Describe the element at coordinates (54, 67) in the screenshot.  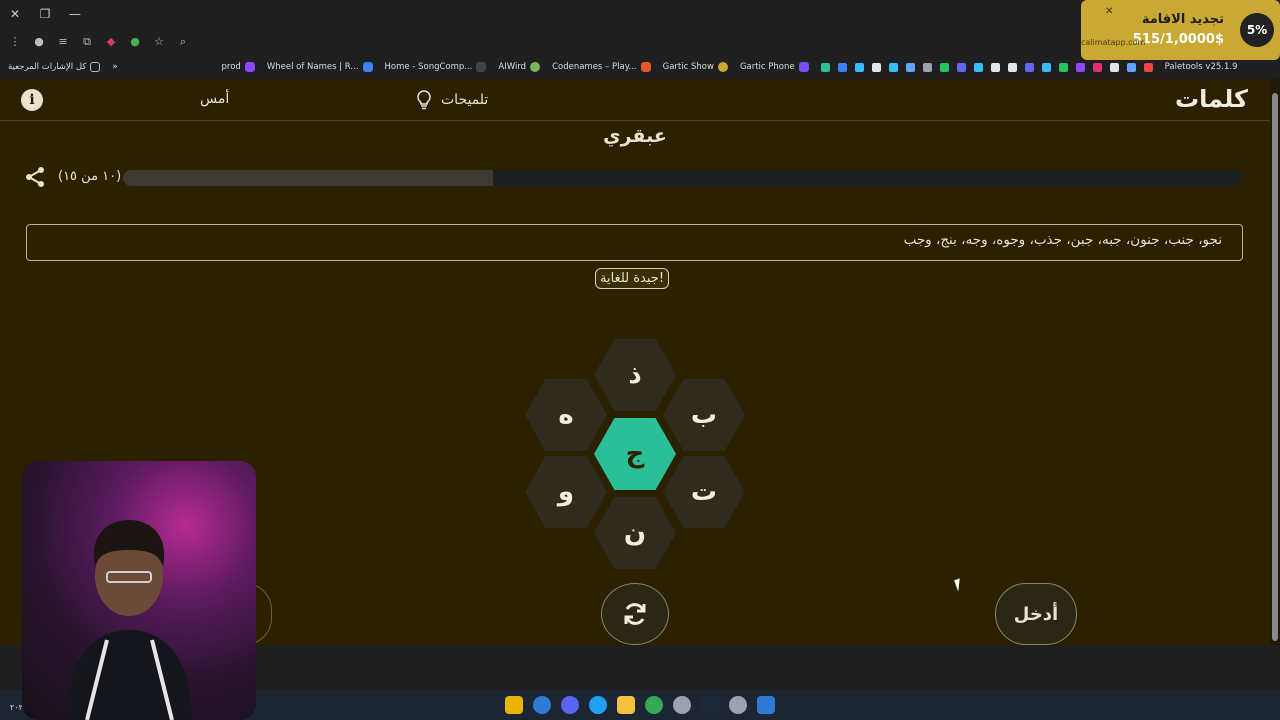
I see `bookmark-all: كل الإشارات المرجعية` at that location.